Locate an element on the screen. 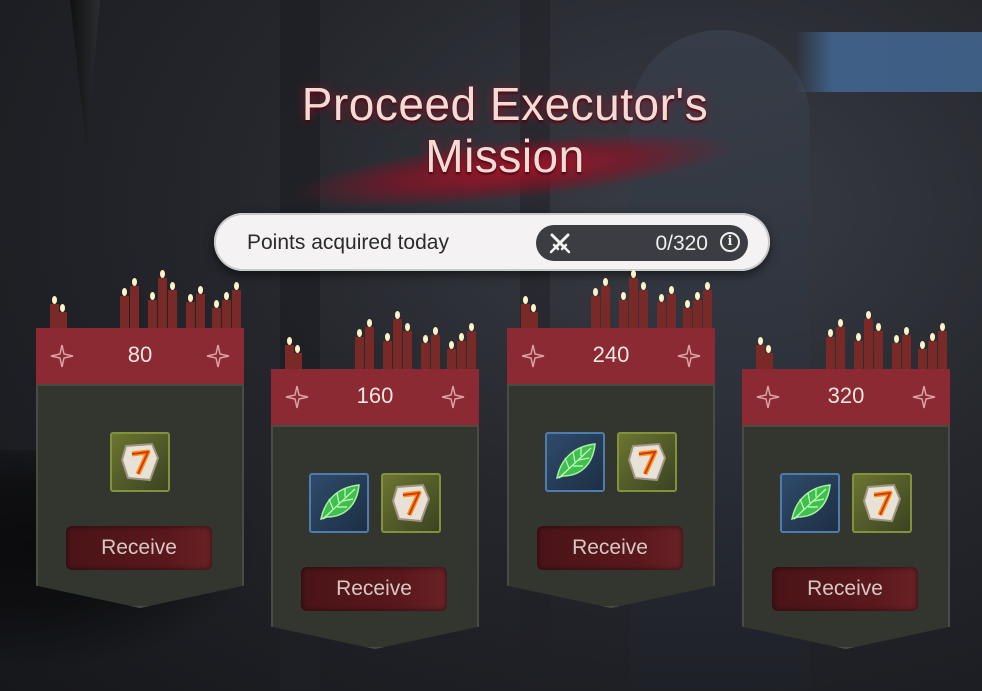  background-drape is located at coordinates (85, 75).